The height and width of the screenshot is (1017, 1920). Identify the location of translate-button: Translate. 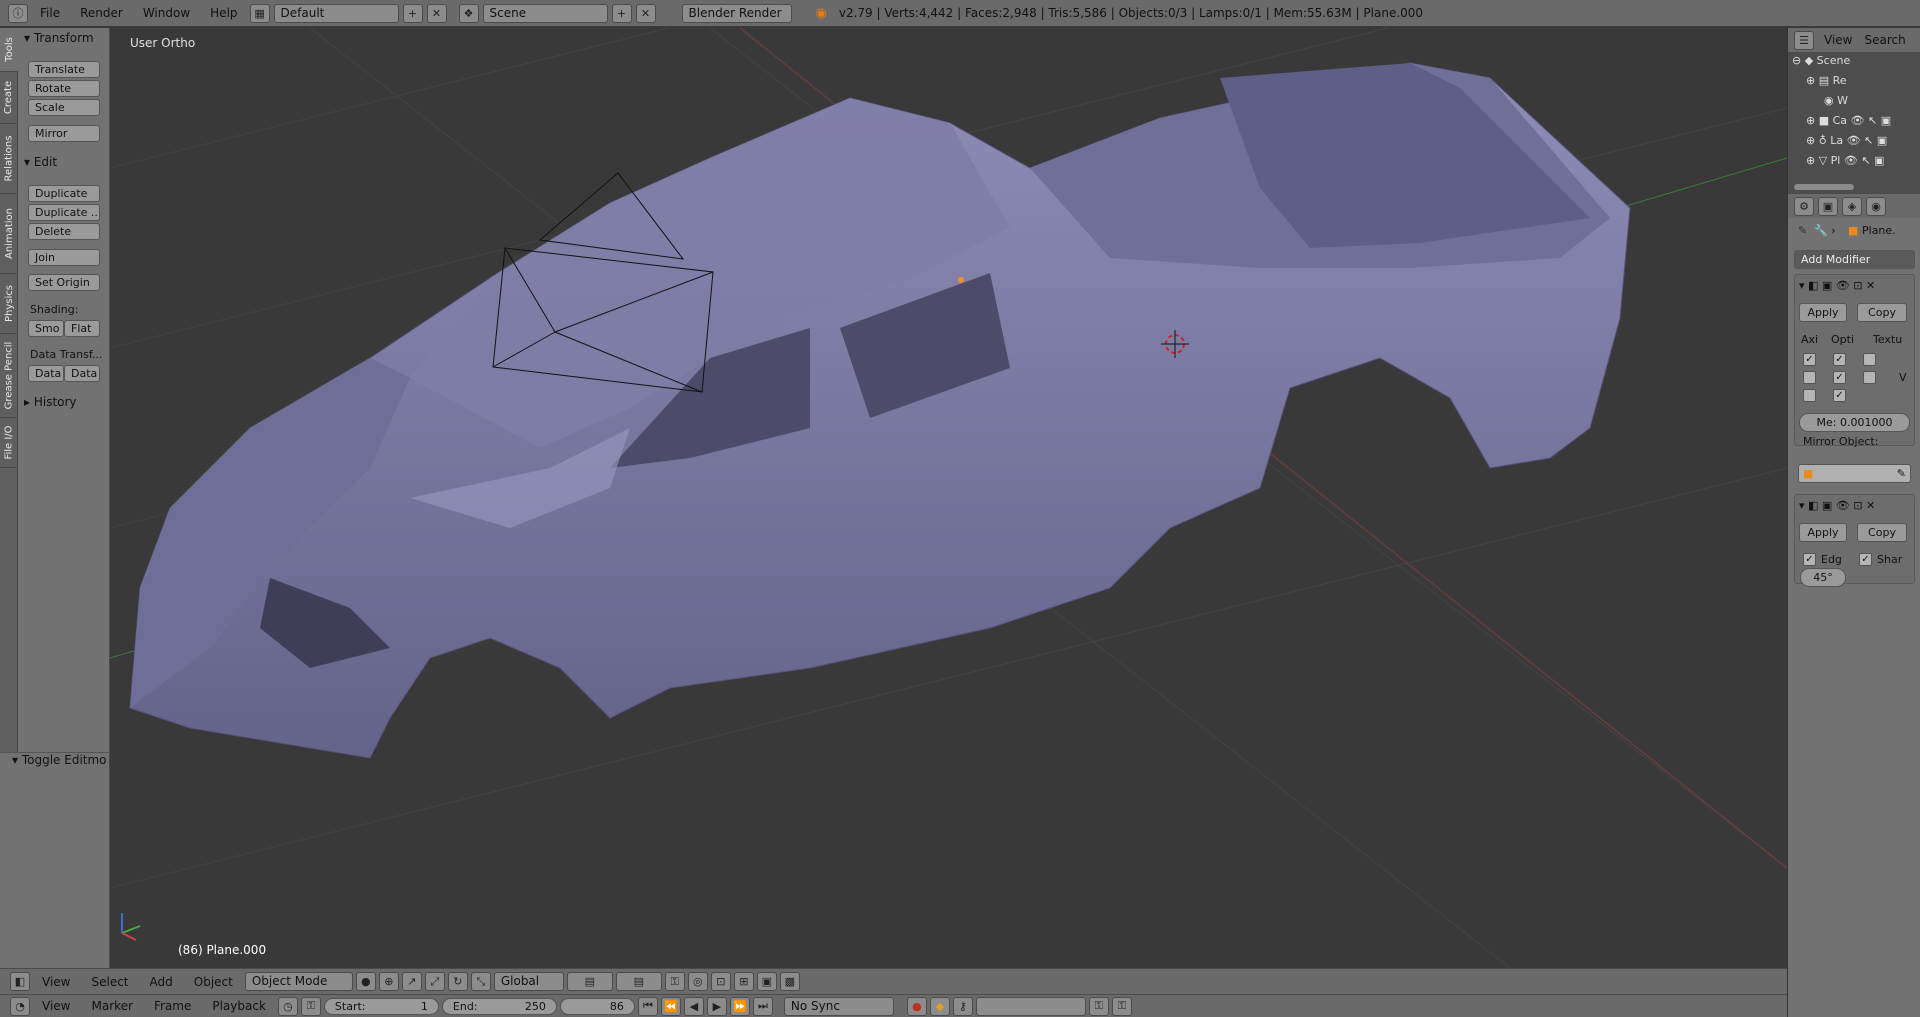
(64, 69).